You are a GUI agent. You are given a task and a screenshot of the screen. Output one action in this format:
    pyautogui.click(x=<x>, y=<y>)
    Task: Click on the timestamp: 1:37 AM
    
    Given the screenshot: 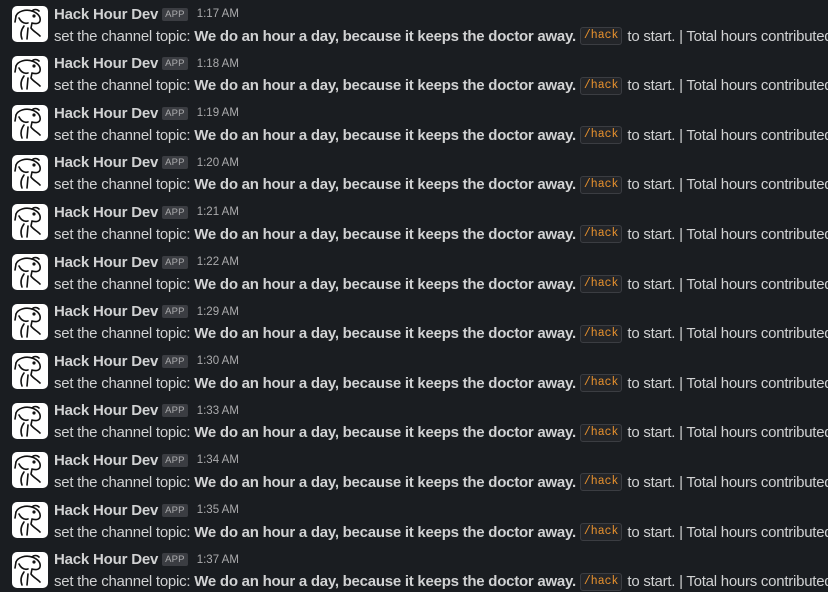 What is the action you would take?
    pyautogui.click(x=218, y=560)
    